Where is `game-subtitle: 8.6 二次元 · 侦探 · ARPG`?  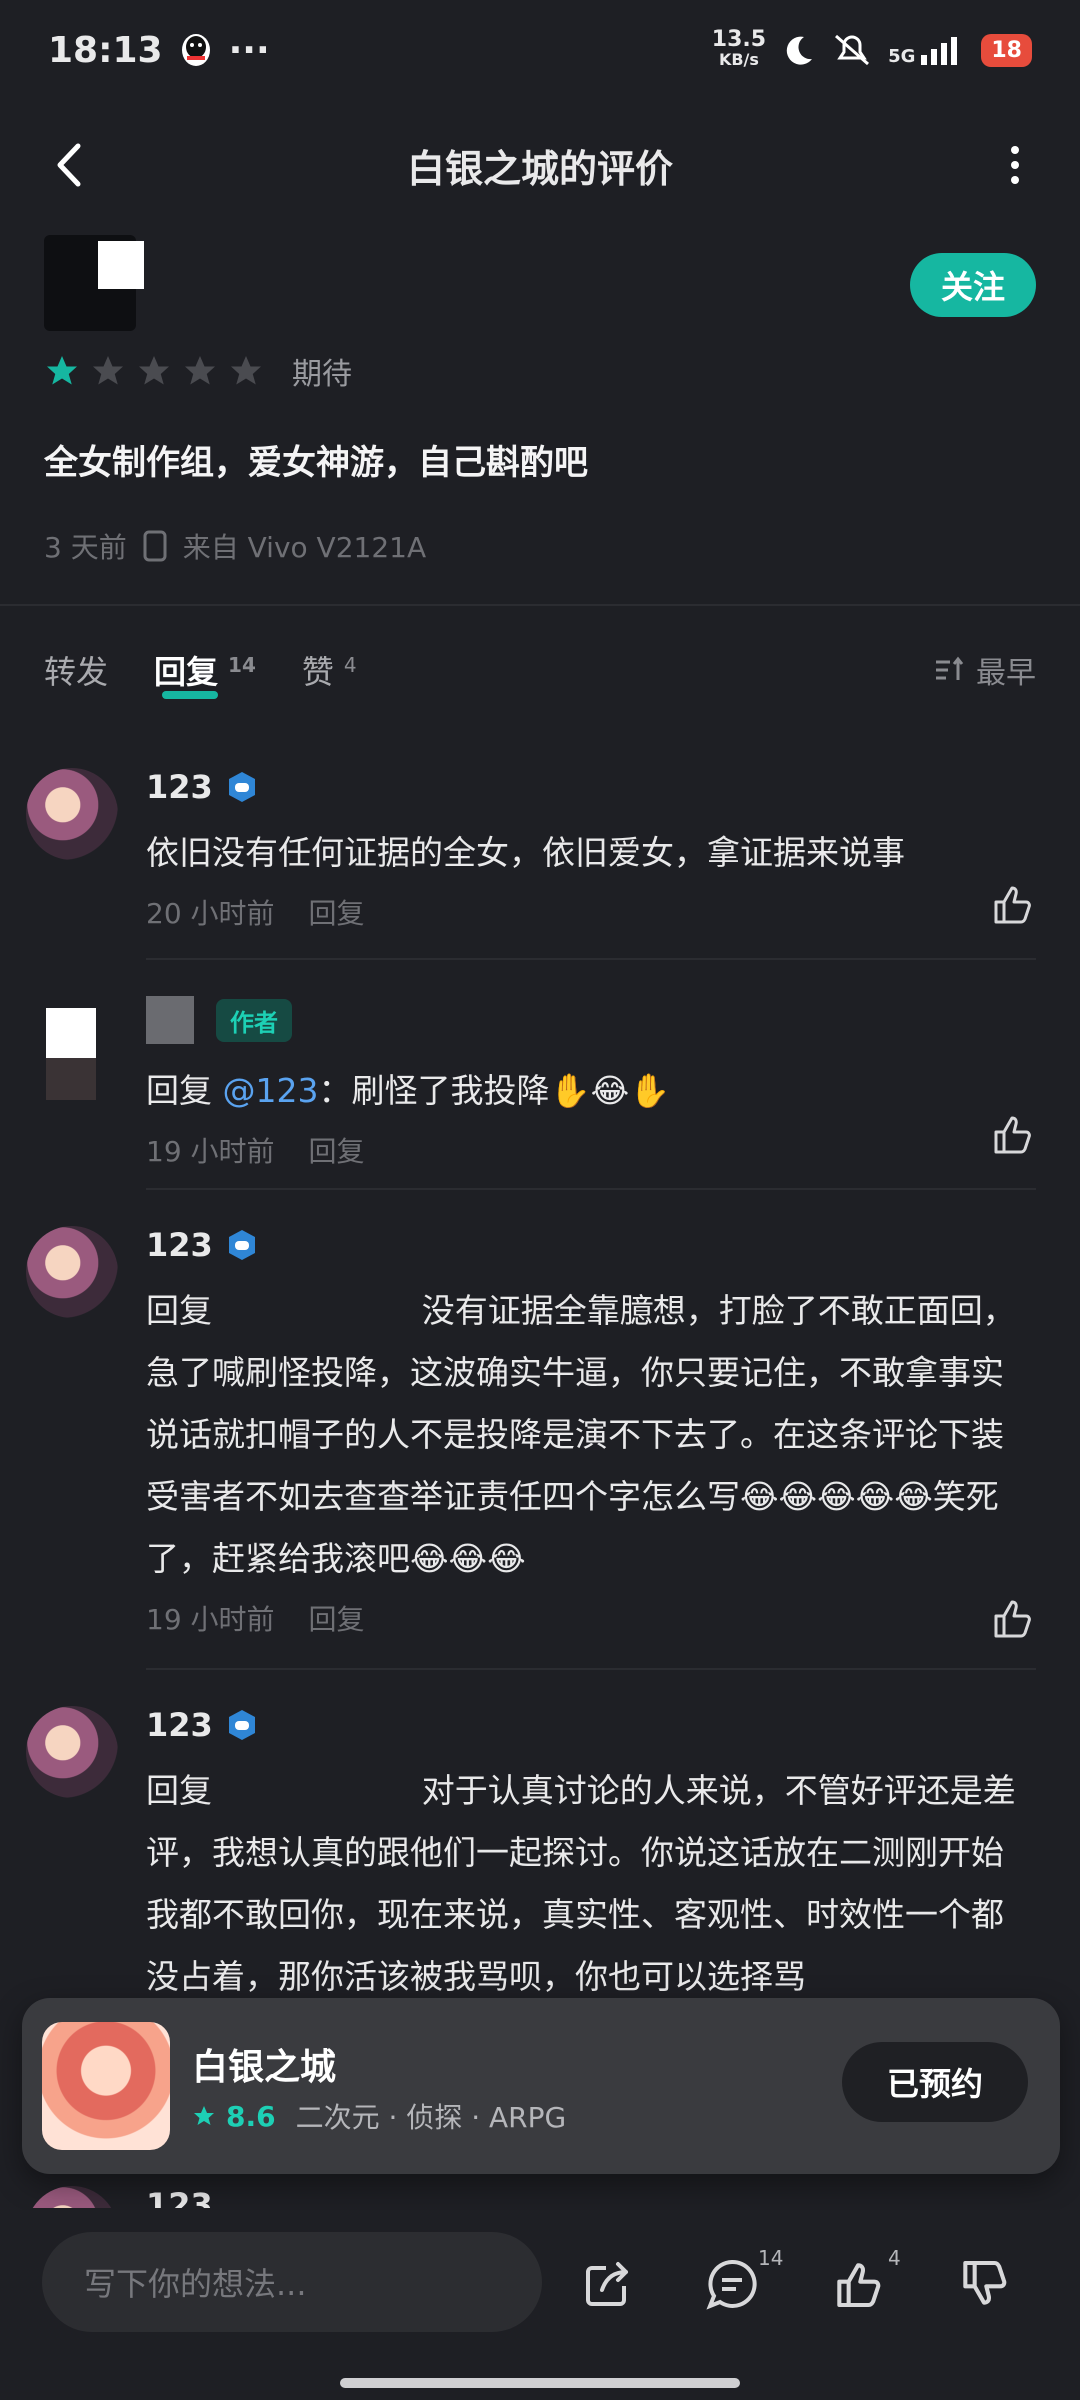 game-subtitle: 8.6 二次元 · 侦探 · ARPG is located at coordinates (379, 2116).